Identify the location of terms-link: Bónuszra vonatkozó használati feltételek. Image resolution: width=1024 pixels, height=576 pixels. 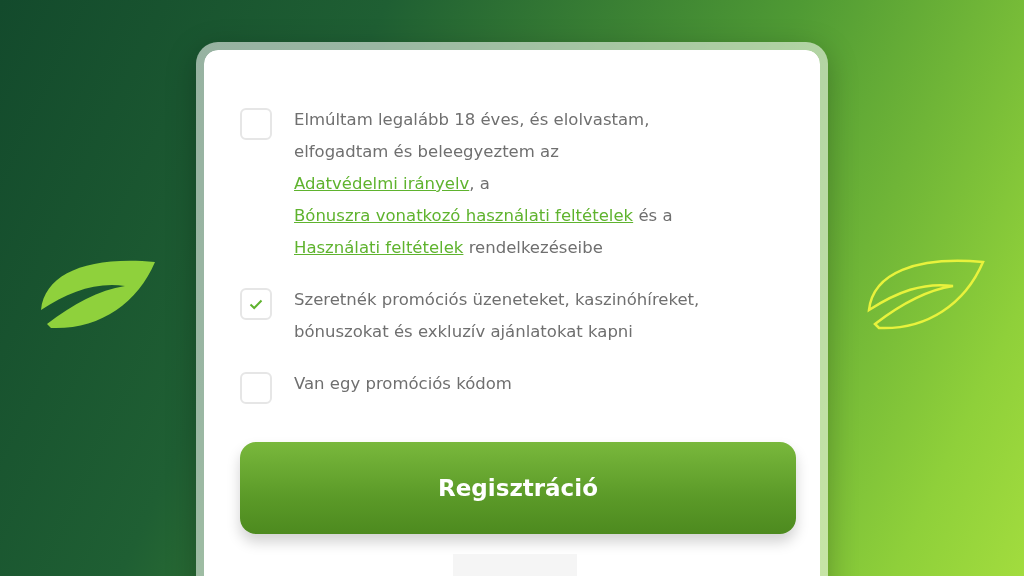
(464, 215).